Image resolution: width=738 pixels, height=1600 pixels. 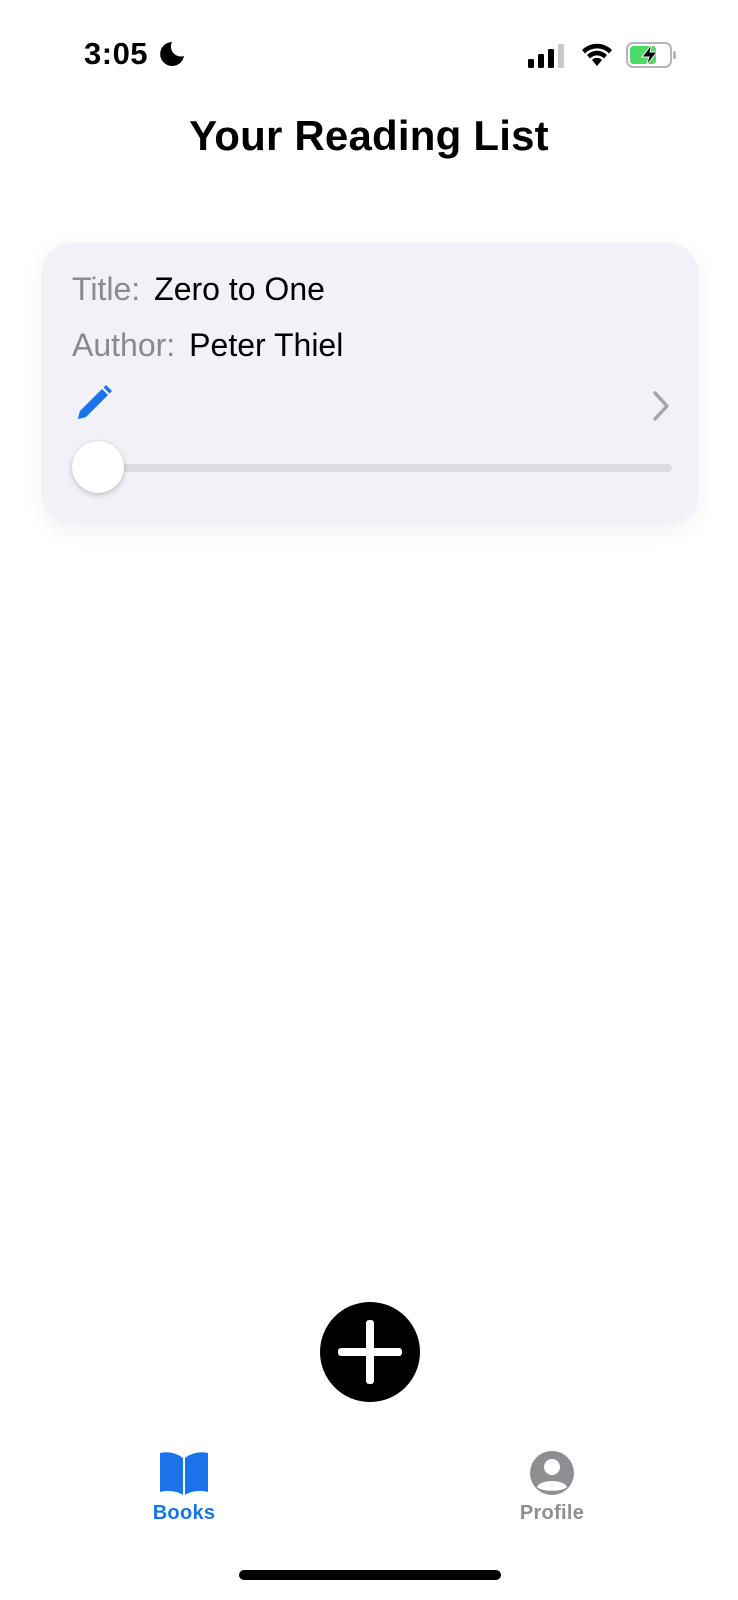 What do you see at coordinates (172, 54) in the screenshot?
I see `moon-icon` at bounding box center [172, 54].